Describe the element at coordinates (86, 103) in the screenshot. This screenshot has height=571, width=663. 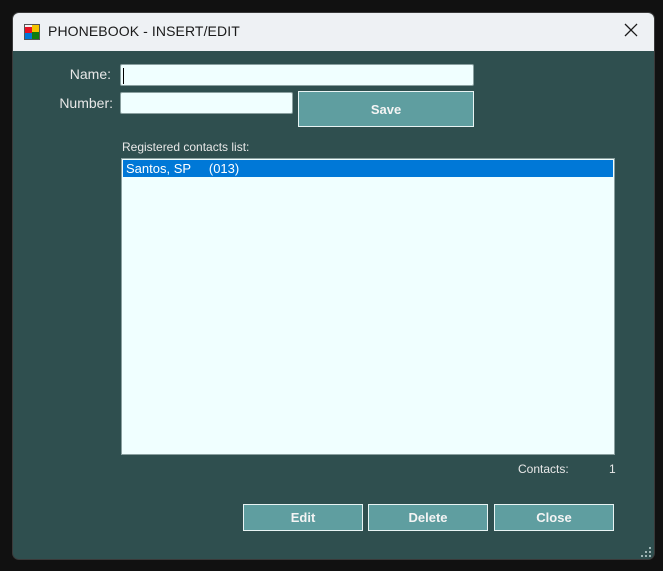
I see `number-label: Number:` at that location.